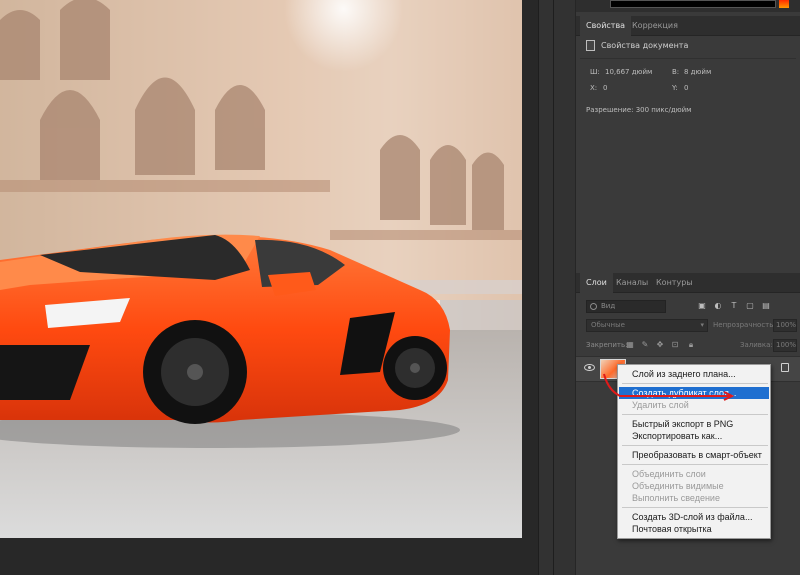  Describe the element at coordinates (702, 306) in the screenshot. I see `image-filter-icon: ▣` at that location.